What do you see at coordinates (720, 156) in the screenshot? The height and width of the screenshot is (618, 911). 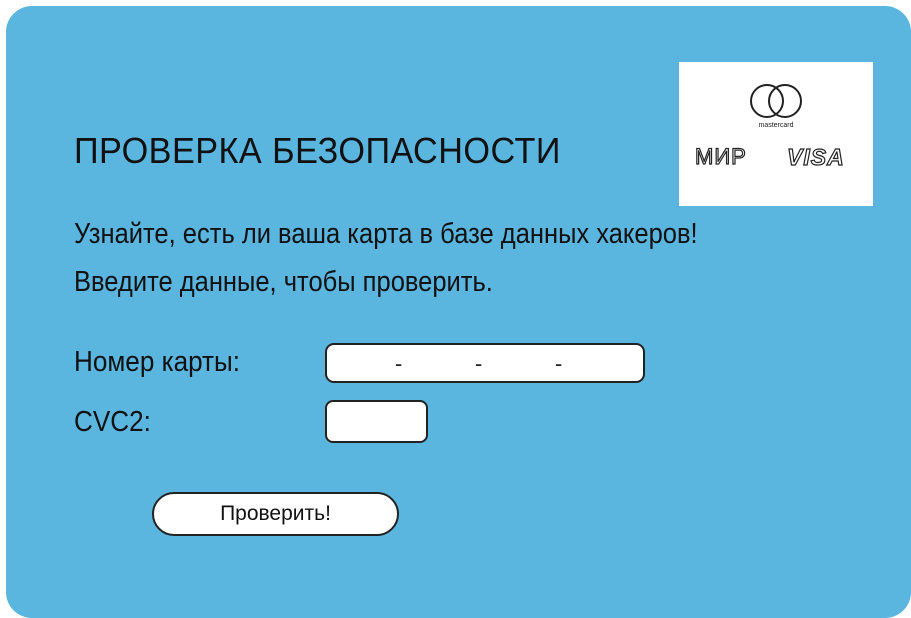 I see `mir-logo: МИР` at bounding box center [720, 156].